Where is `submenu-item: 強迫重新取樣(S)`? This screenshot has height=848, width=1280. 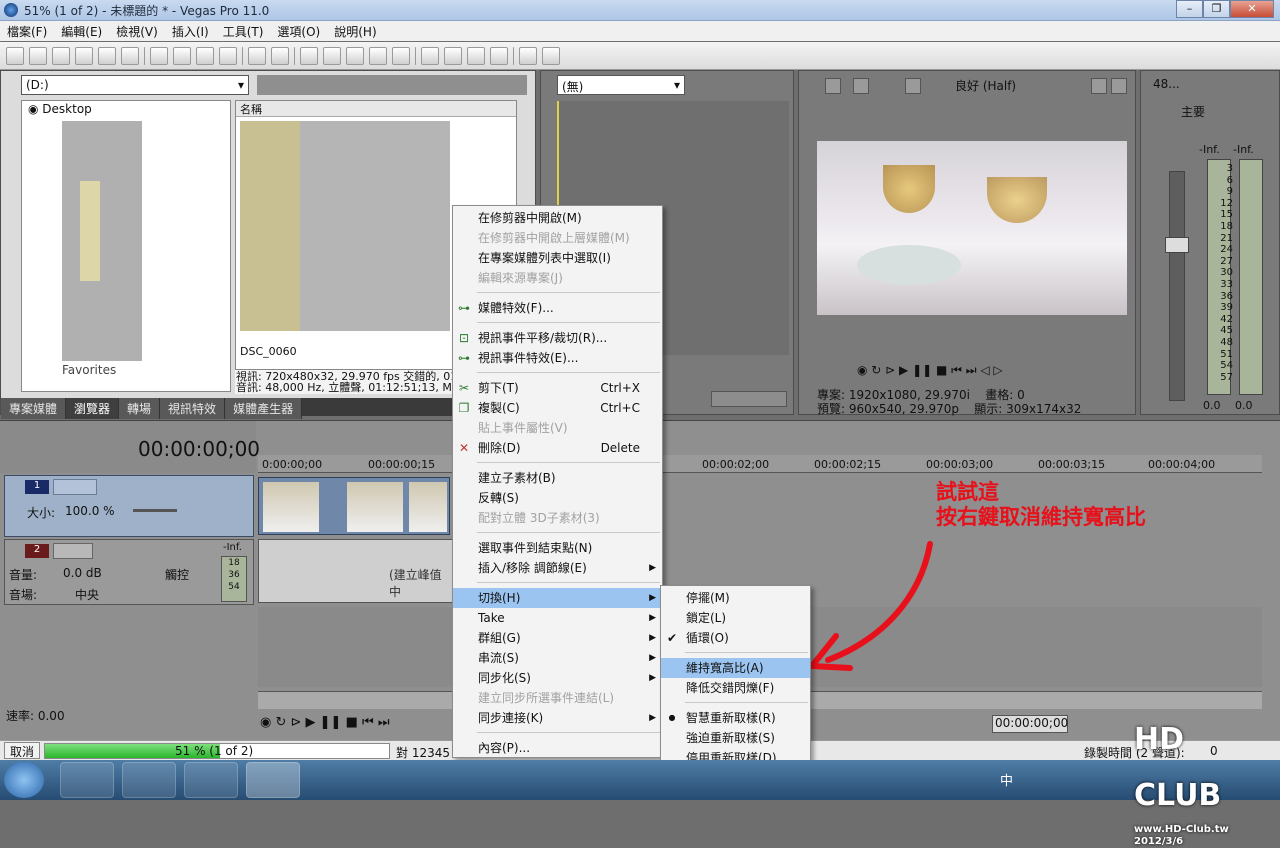 submenu-item: 強迫重新取樣(S) is located at coordinates (735, 738).